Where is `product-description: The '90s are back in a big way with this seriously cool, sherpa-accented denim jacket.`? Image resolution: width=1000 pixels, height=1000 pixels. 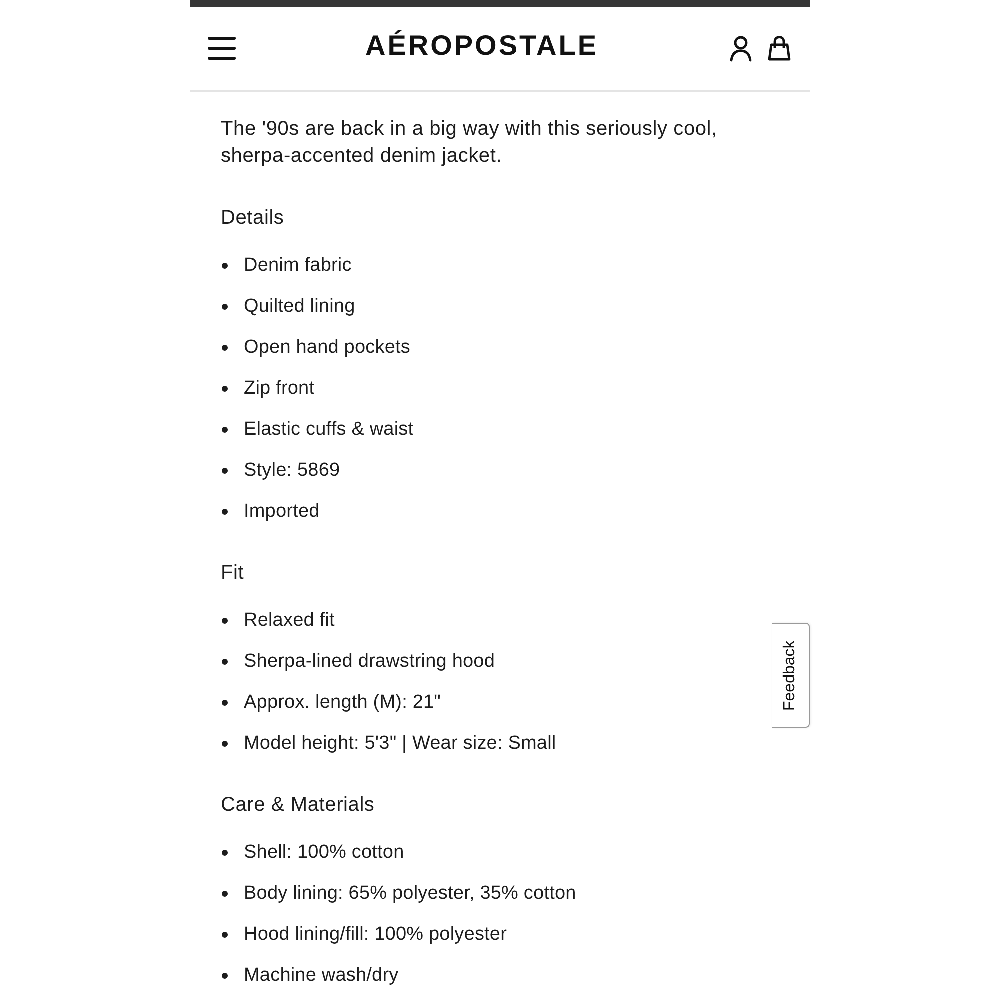
product-description: The '90s are back in a big way with this seriously cool, sherpa-accented denim jacket. is located at coordinates (469, 143).